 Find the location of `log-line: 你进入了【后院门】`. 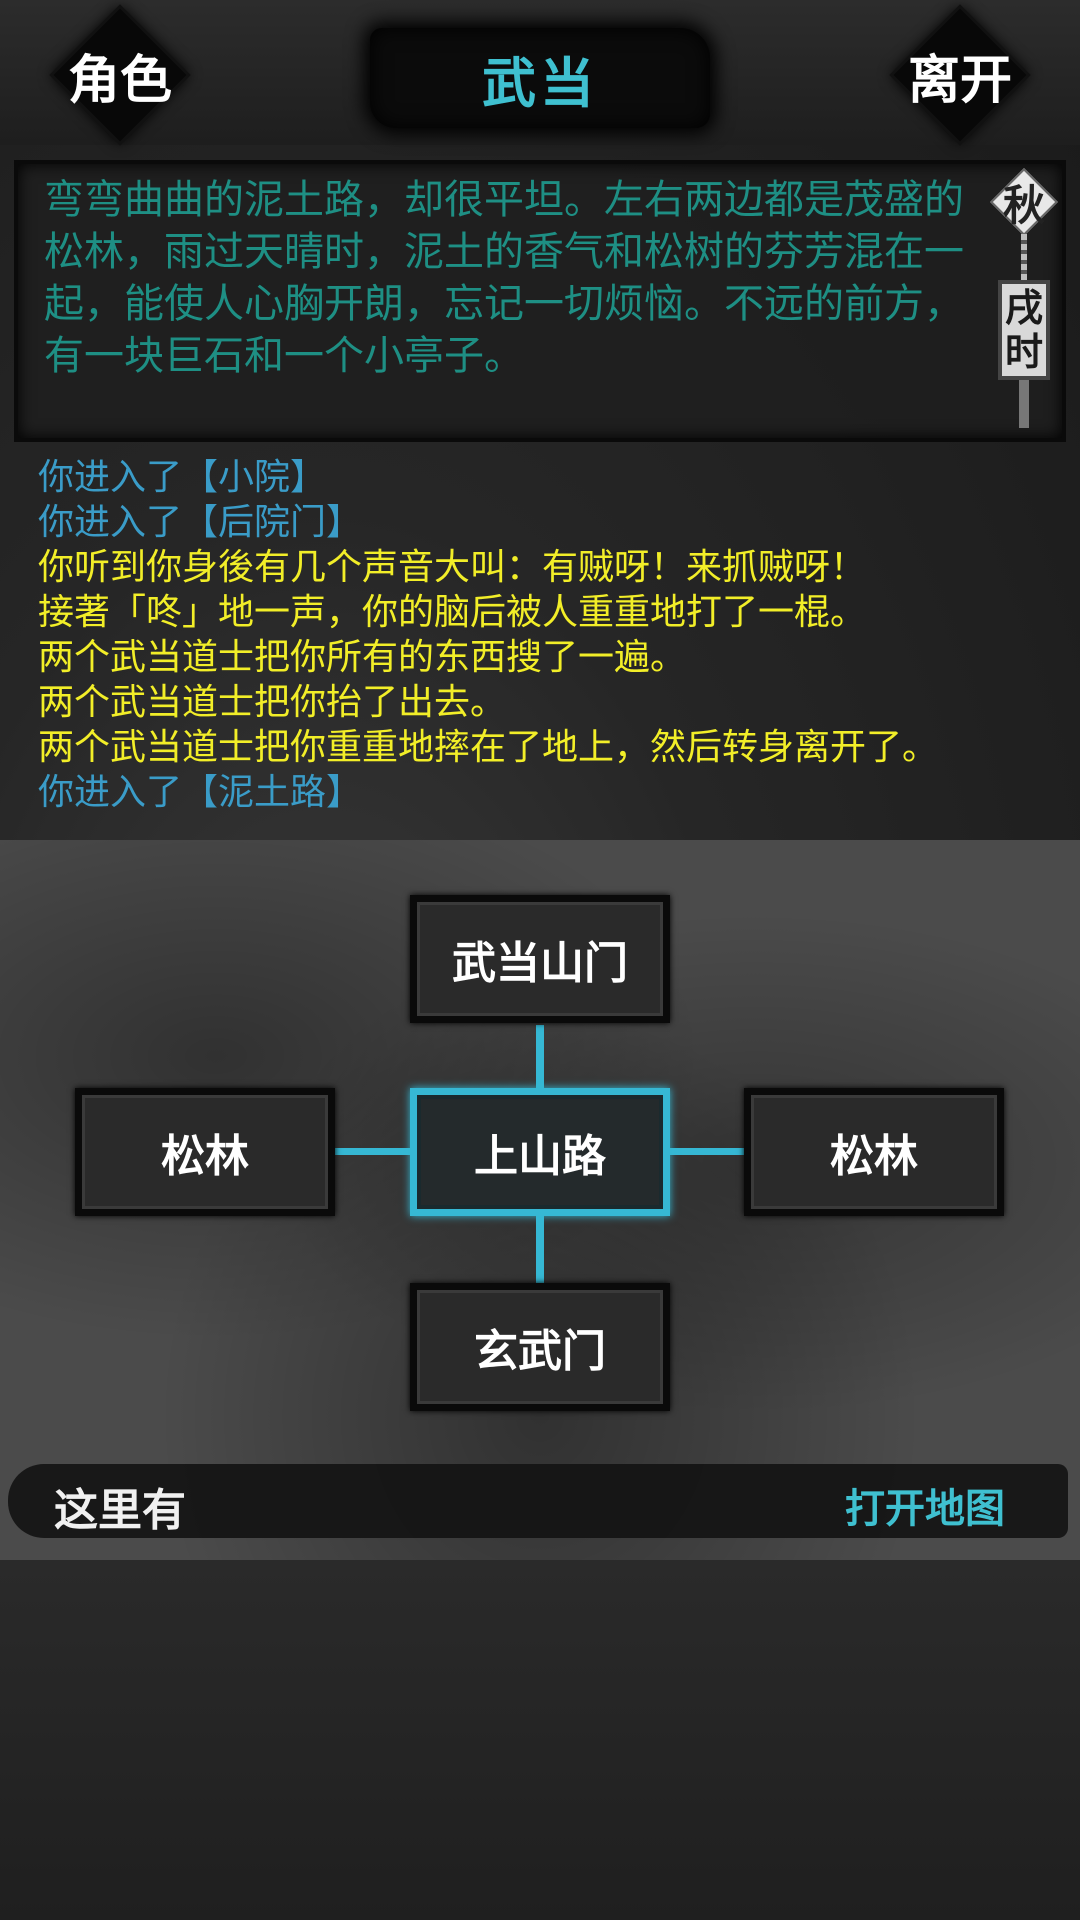

log-line: 你进入了【后院门】 is located at coordinates (200, 522).